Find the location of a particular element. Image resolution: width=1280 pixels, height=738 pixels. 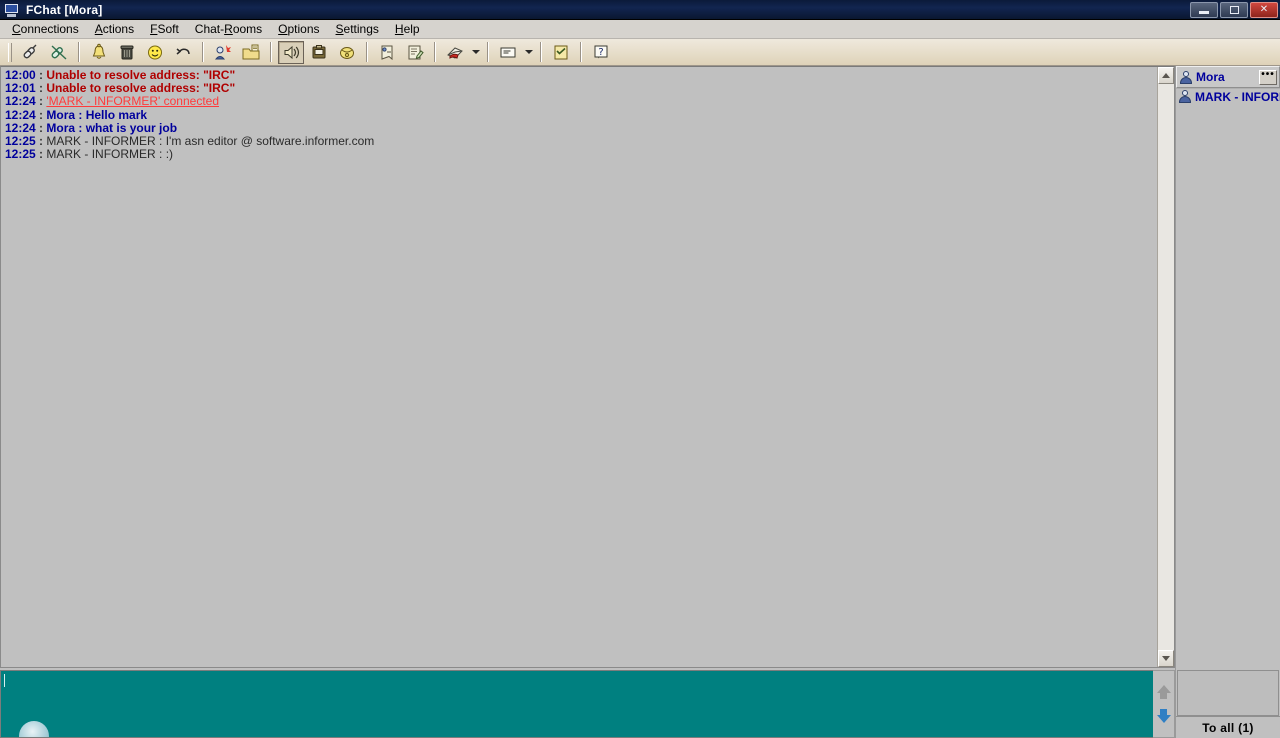

recipient-label: To all (1) is located at coordinates (1228, 727).